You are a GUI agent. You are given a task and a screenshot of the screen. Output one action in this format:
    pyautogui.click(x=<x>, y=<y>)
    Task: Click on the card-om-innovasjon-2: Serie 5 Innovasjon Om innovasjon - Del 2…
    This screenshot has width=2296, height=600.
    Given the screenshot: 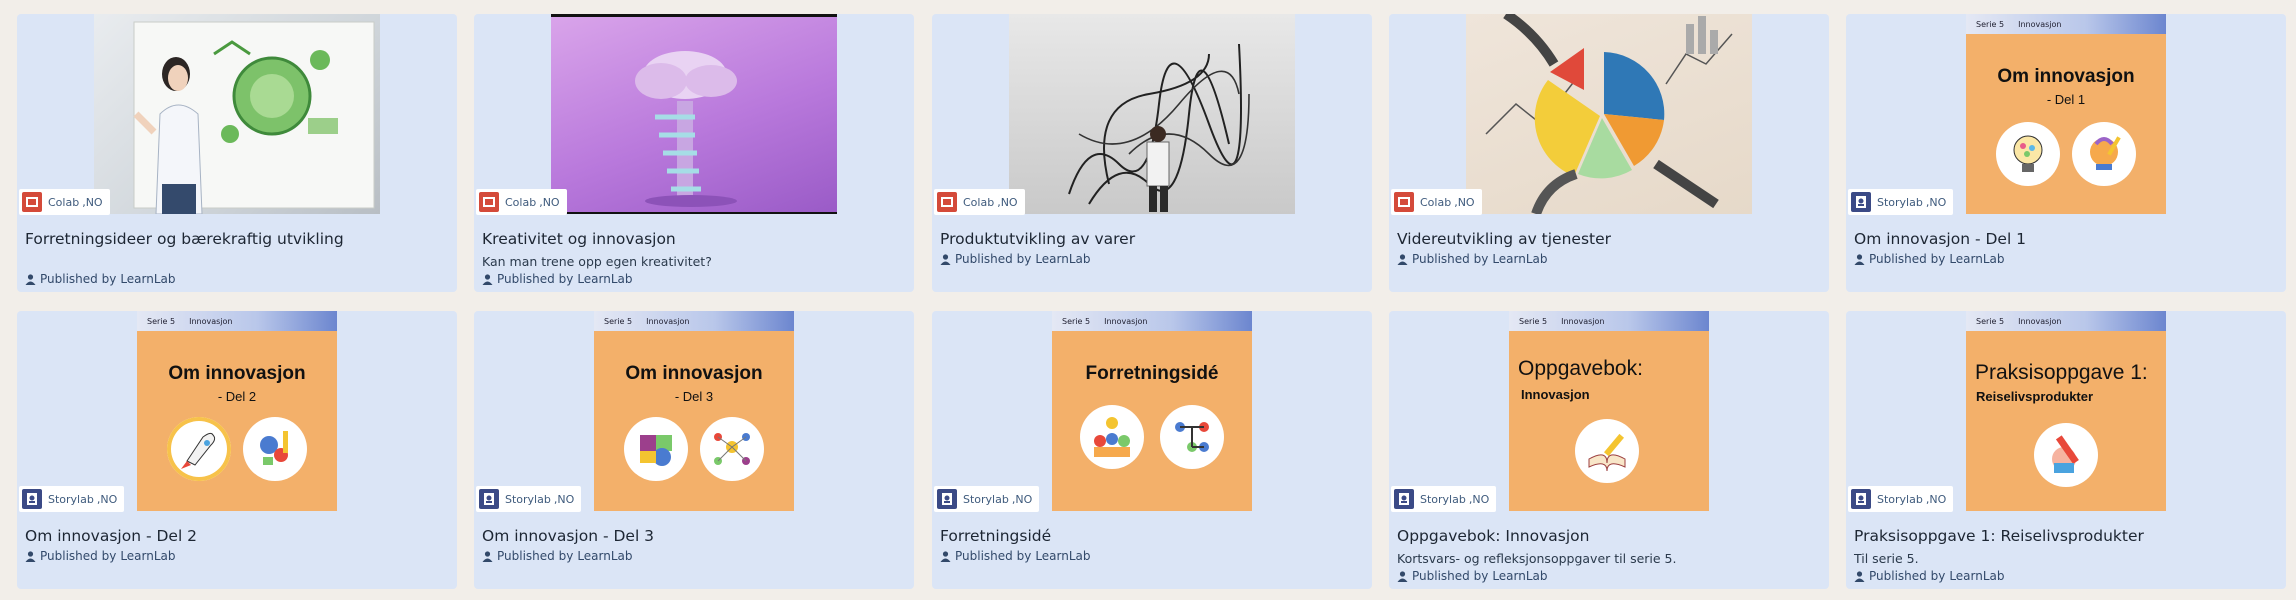 What is the action you would take?
    pyautogui.click(x=237, y=450)
    